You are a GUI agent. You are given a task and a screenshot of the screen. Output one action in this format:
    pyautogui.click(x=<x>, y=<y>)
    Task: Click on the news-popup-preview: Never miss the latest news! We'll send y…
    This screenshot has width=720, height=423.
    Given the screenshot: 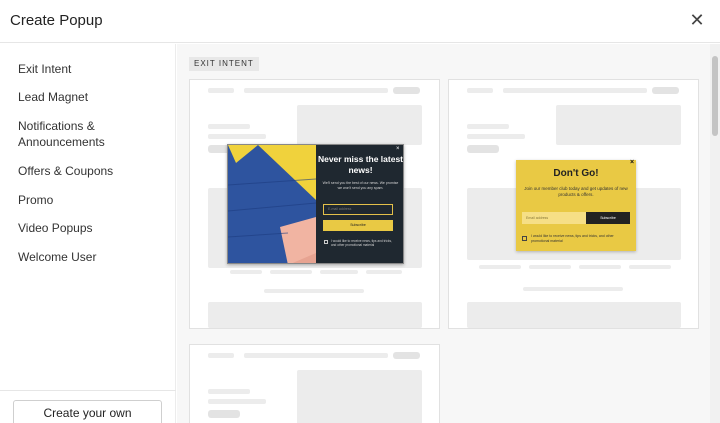 What is the action you would take?
    pyautogui.click(x=315, y=204)
    